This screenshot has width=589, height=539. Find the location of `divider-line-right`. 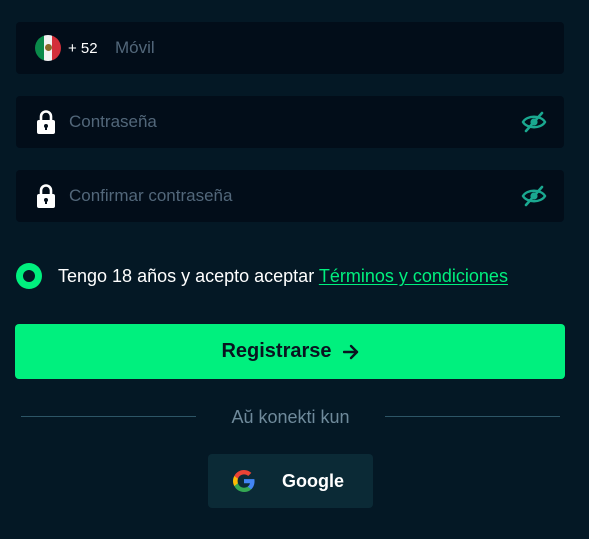

divider-line-right is located at coordinates (472, 416).